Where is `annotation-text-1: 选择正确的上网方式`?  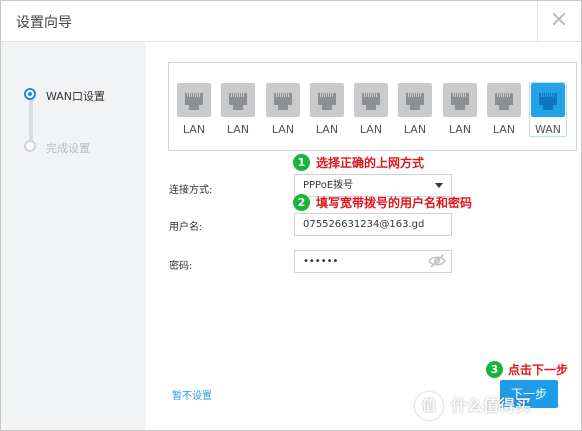
annotation-text-1: 选择正确的上网方式 is located at coordinates (370, 163).